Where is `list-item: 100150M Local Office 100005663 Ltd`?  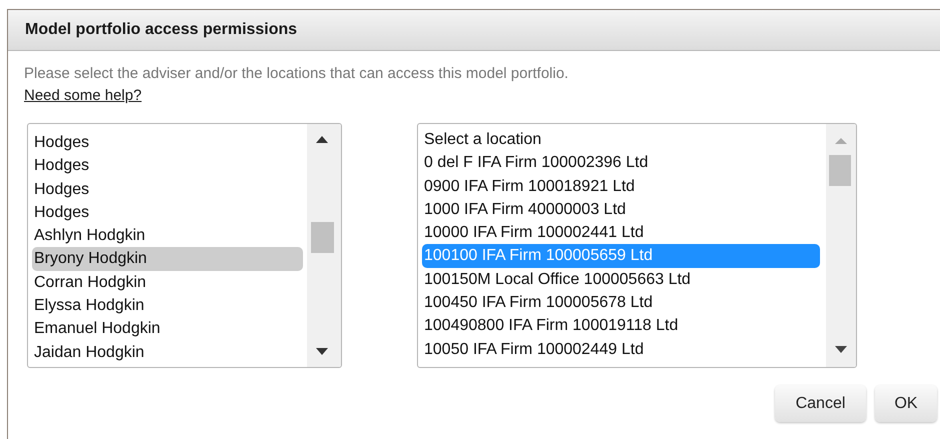 list-item: 100150M Local Office 100005663 Ltd is located at coordinates (621, 280).